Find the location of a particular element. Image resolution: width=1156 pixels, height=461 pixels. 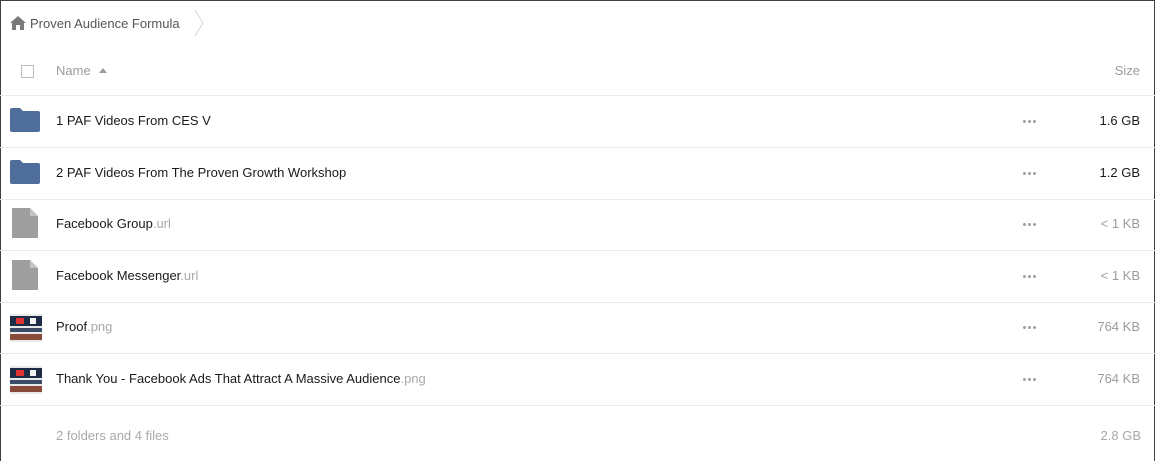

breadcrumb: Proven Audience Formula is located at coordinates (107, 23).